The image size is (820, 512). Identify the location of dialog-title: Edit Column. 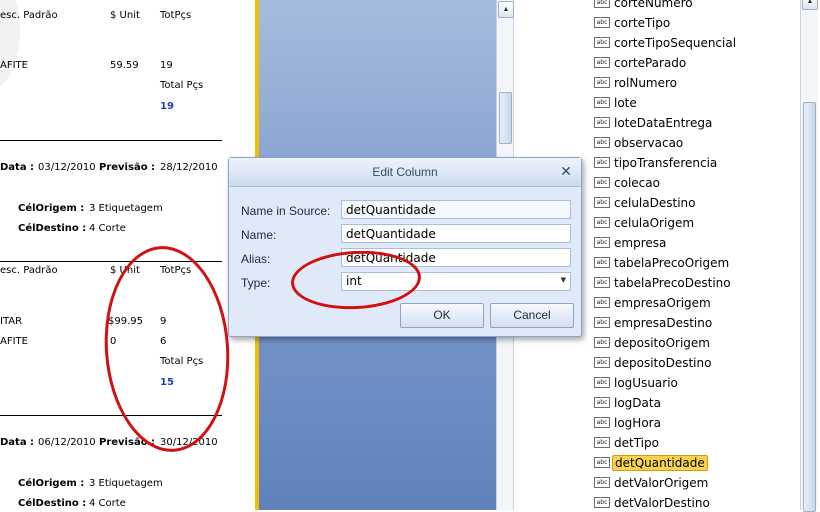
(405, 172).